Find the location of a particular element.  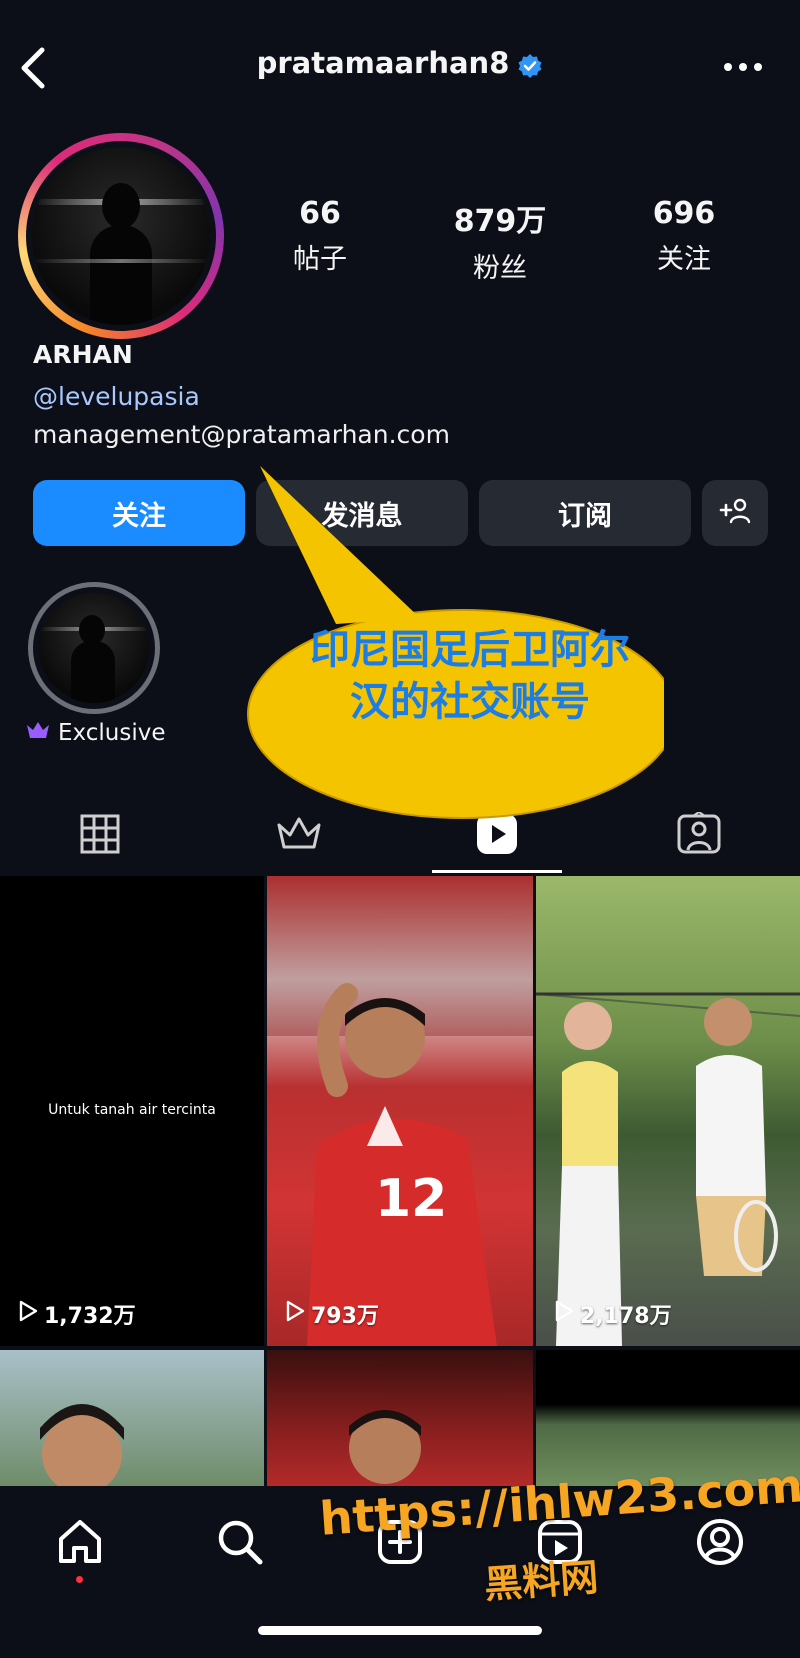

profile-icon is located at coordinates (720, 1544).